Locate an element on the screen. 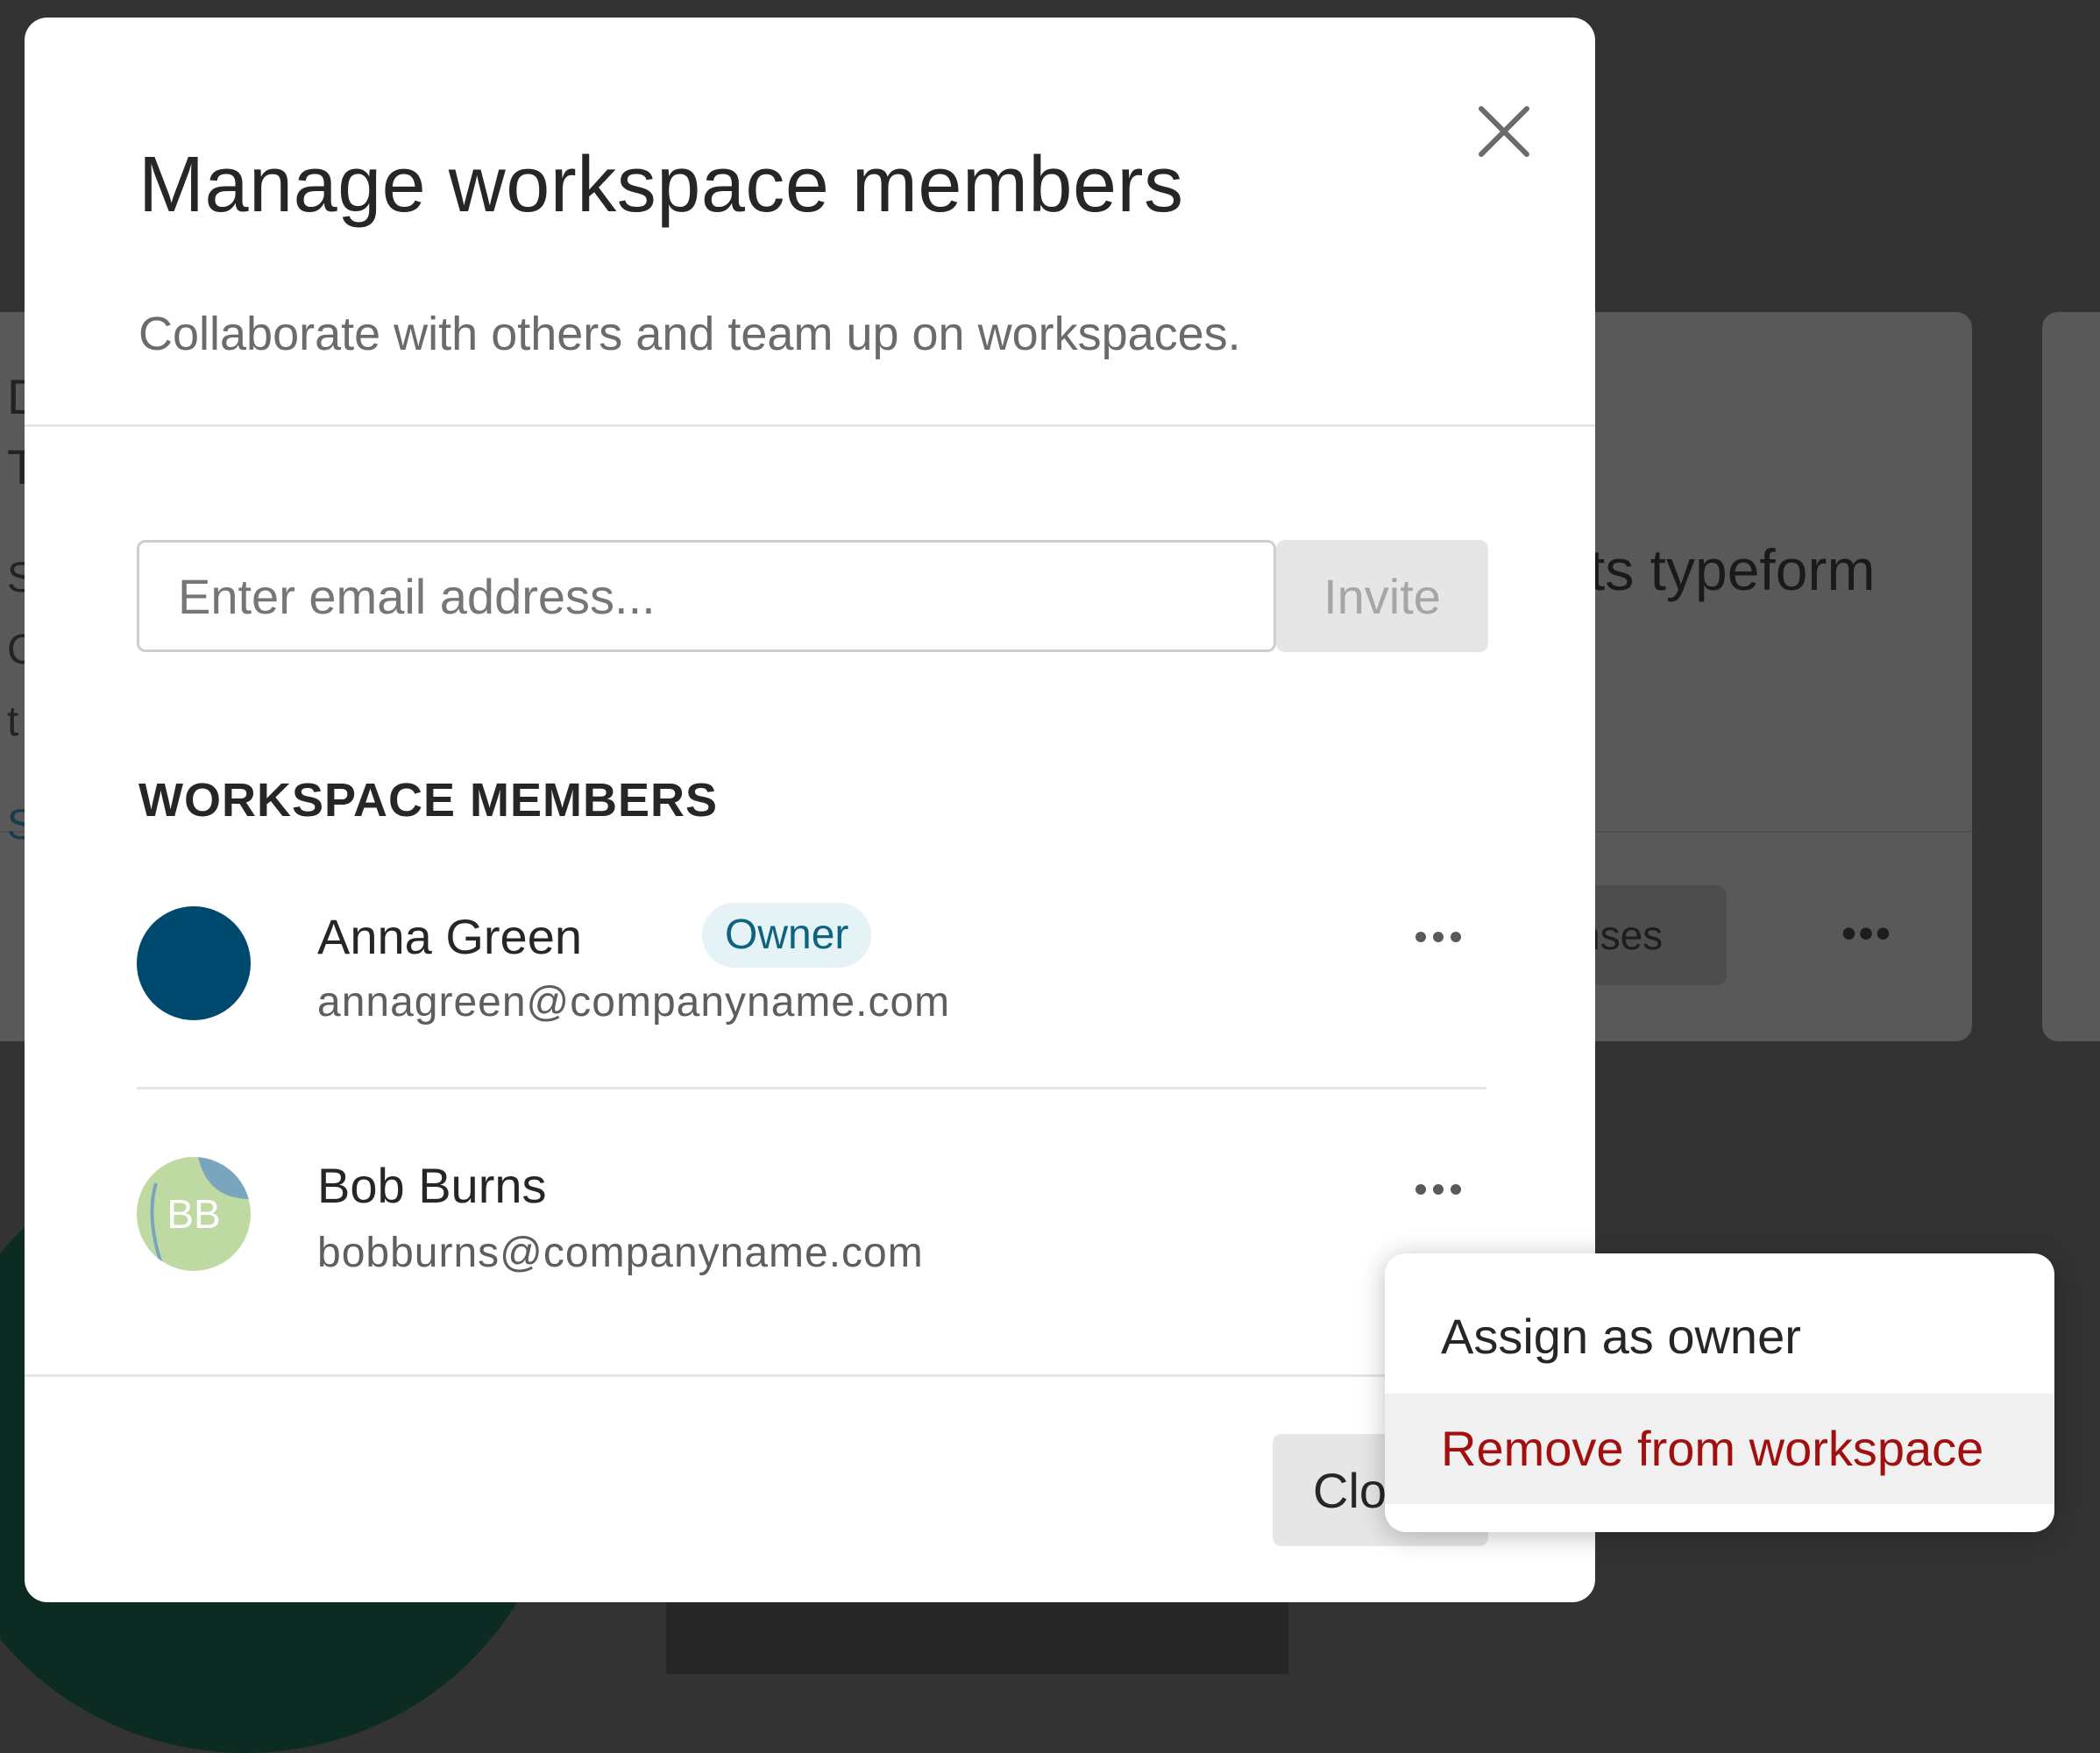 The height and width of the screenshot is (1753, 2100). owner-badge: Owner is located at coordinates (787, 935).